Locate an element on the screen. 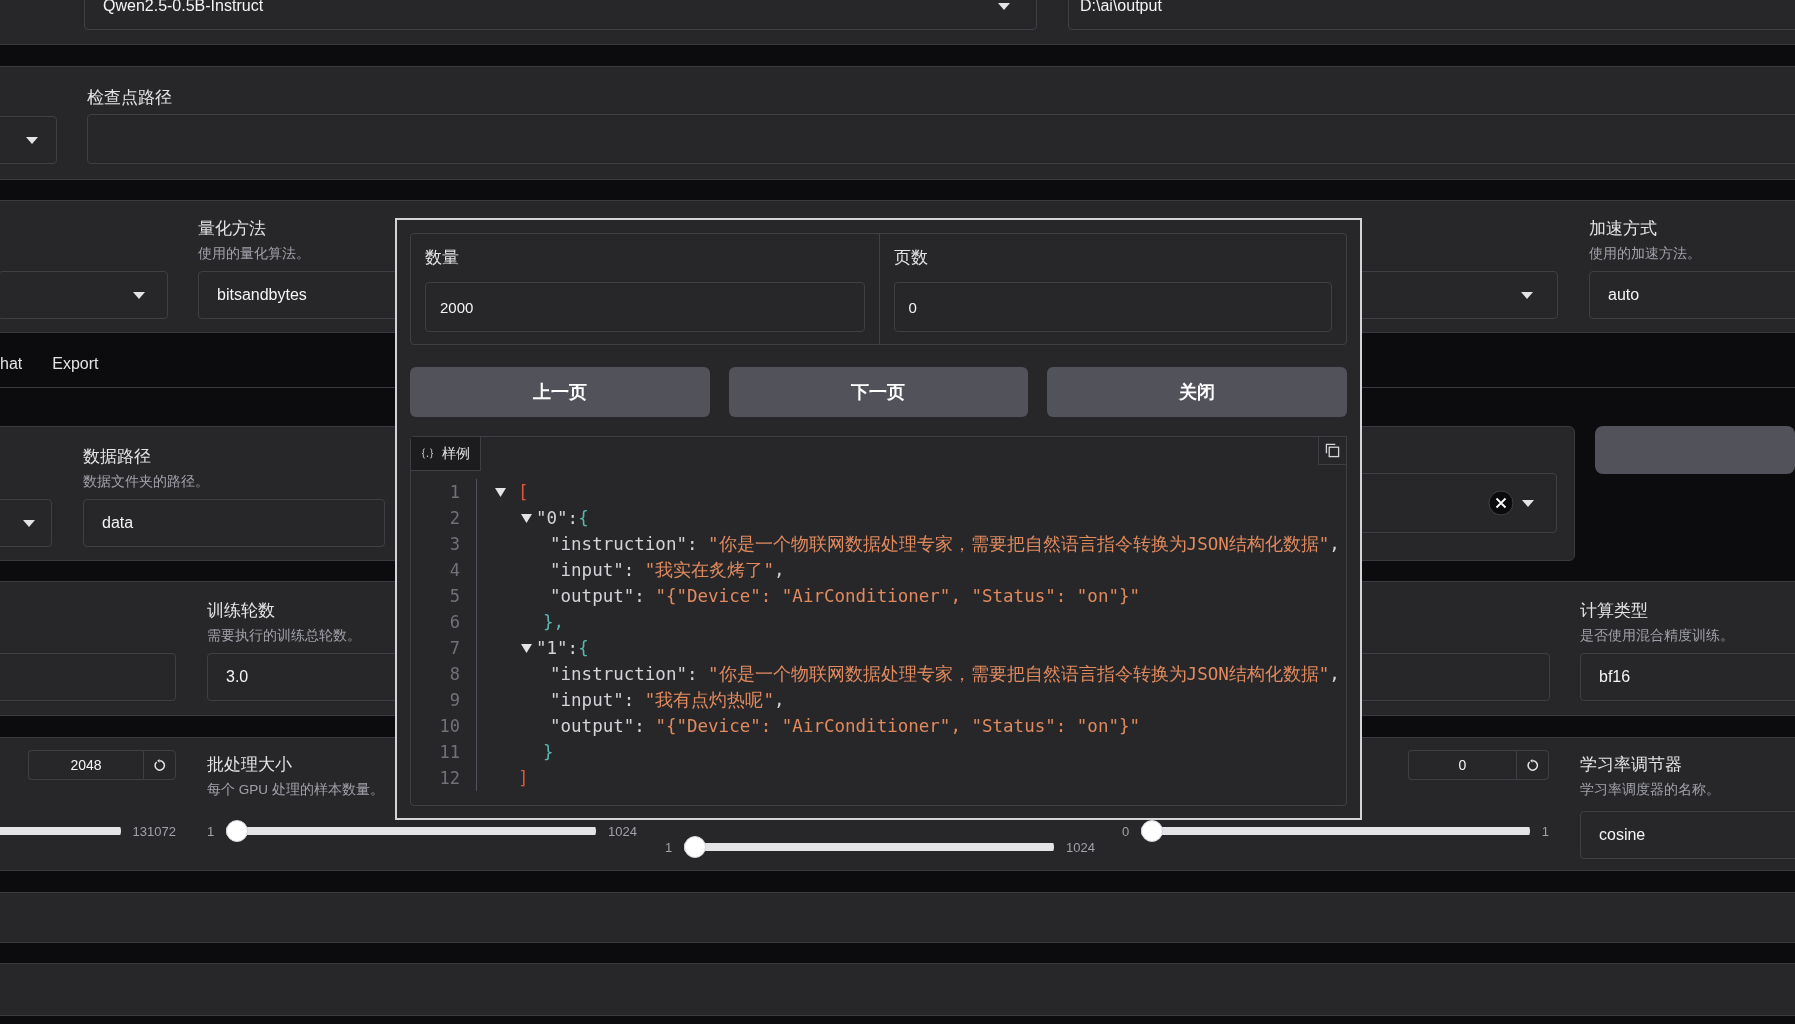 Image resolution: width=1795 pixels, height=1024 pixels. line-number: 2 is located at coordinates (454, 518).